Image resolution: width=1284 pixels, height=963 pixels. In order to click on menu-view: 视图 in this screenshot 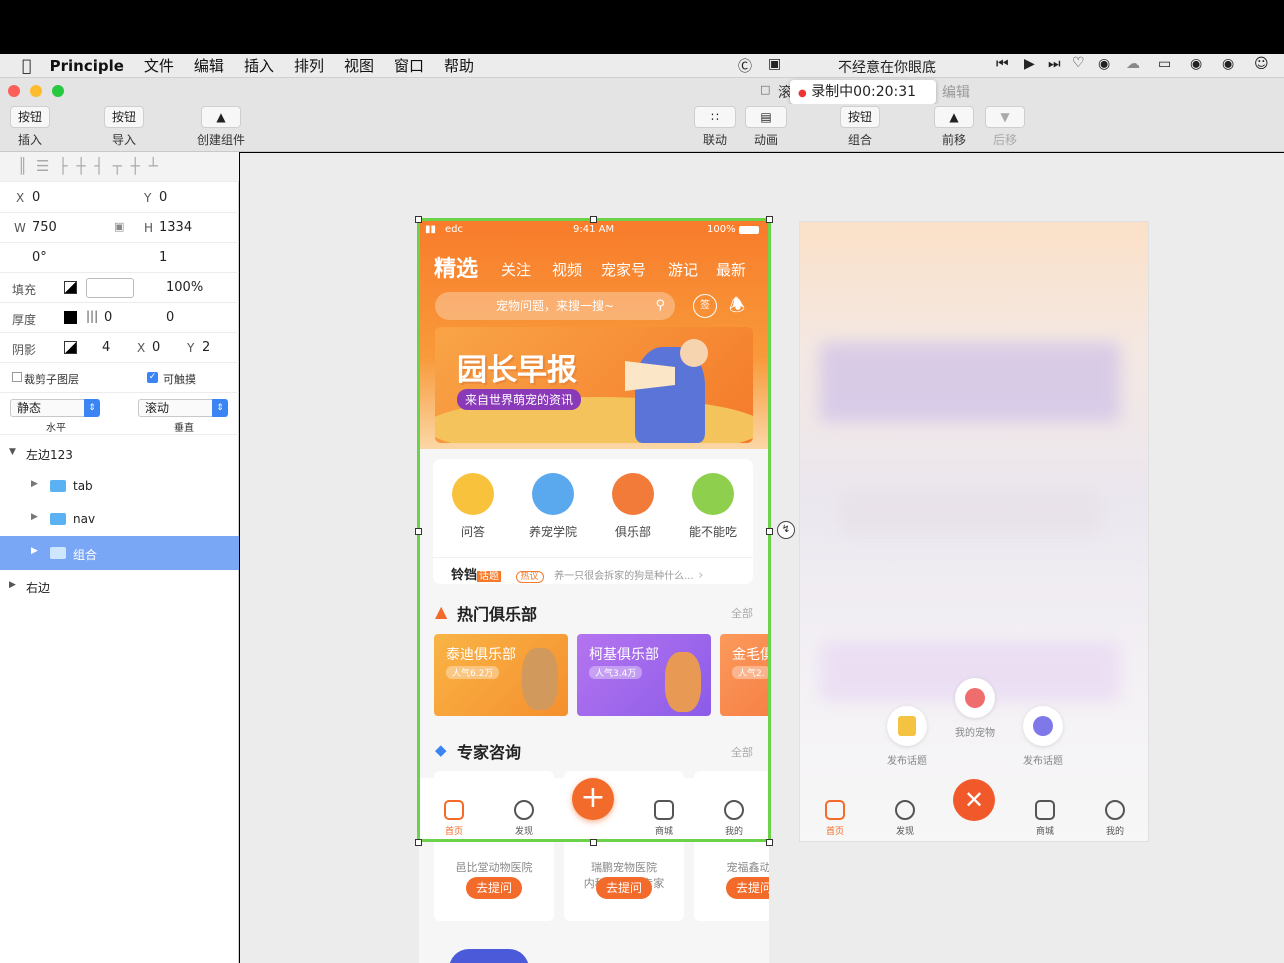, I will do `click(359, 65)`.